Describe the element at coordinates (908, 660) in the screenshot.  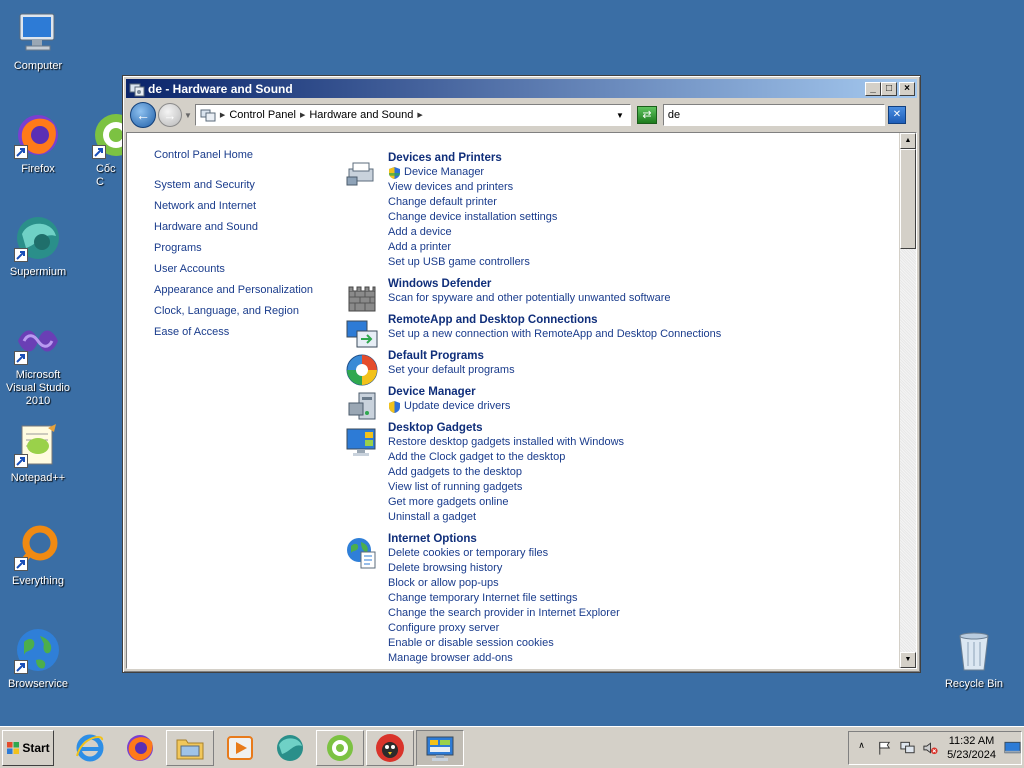
I see `scroll-down-button: ▼` at that location.